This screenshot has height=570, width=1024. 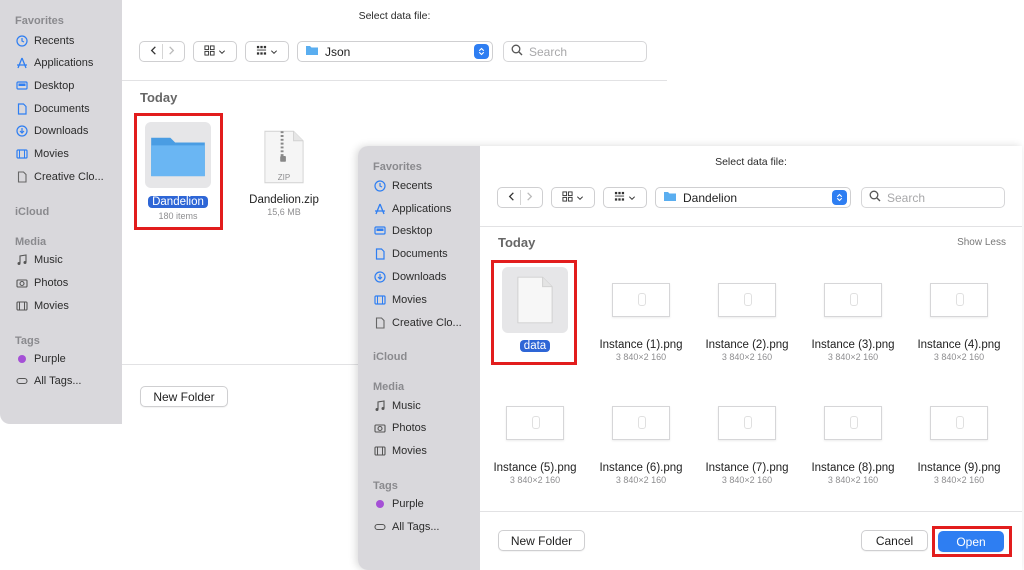 What do you see at coordinates (32, 212) in the screenshot?
I see `icloud-heading: iCloud` at bounding box center [32, 212].